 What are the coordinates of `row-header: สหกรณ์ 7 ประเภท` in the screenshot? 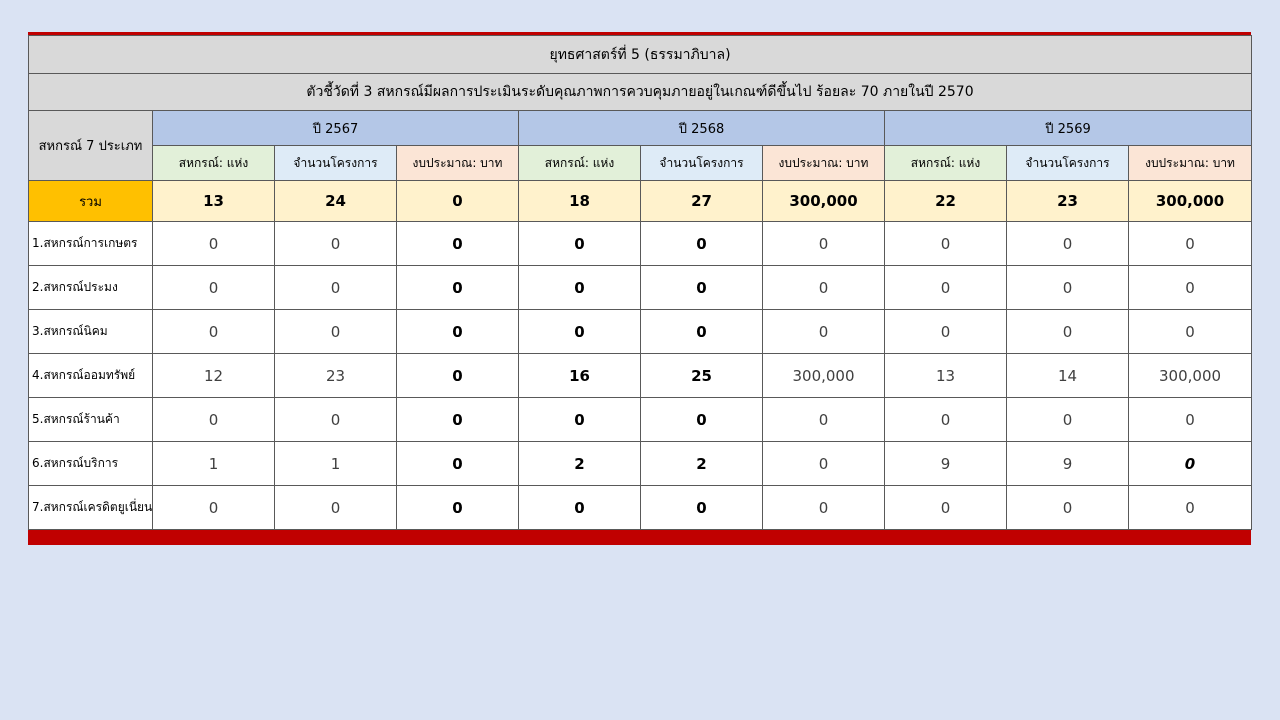 It's located at (90, 145).